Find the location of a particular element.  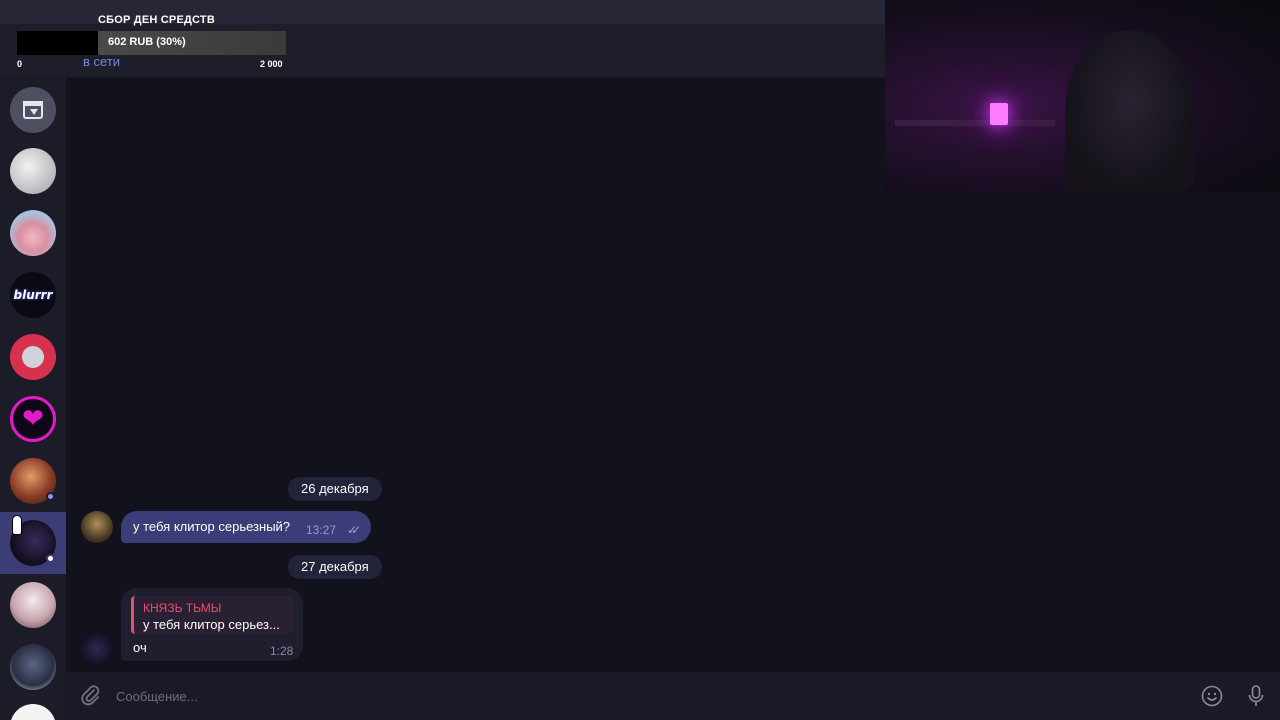

archive-icon is located at coordinates (33, 110).